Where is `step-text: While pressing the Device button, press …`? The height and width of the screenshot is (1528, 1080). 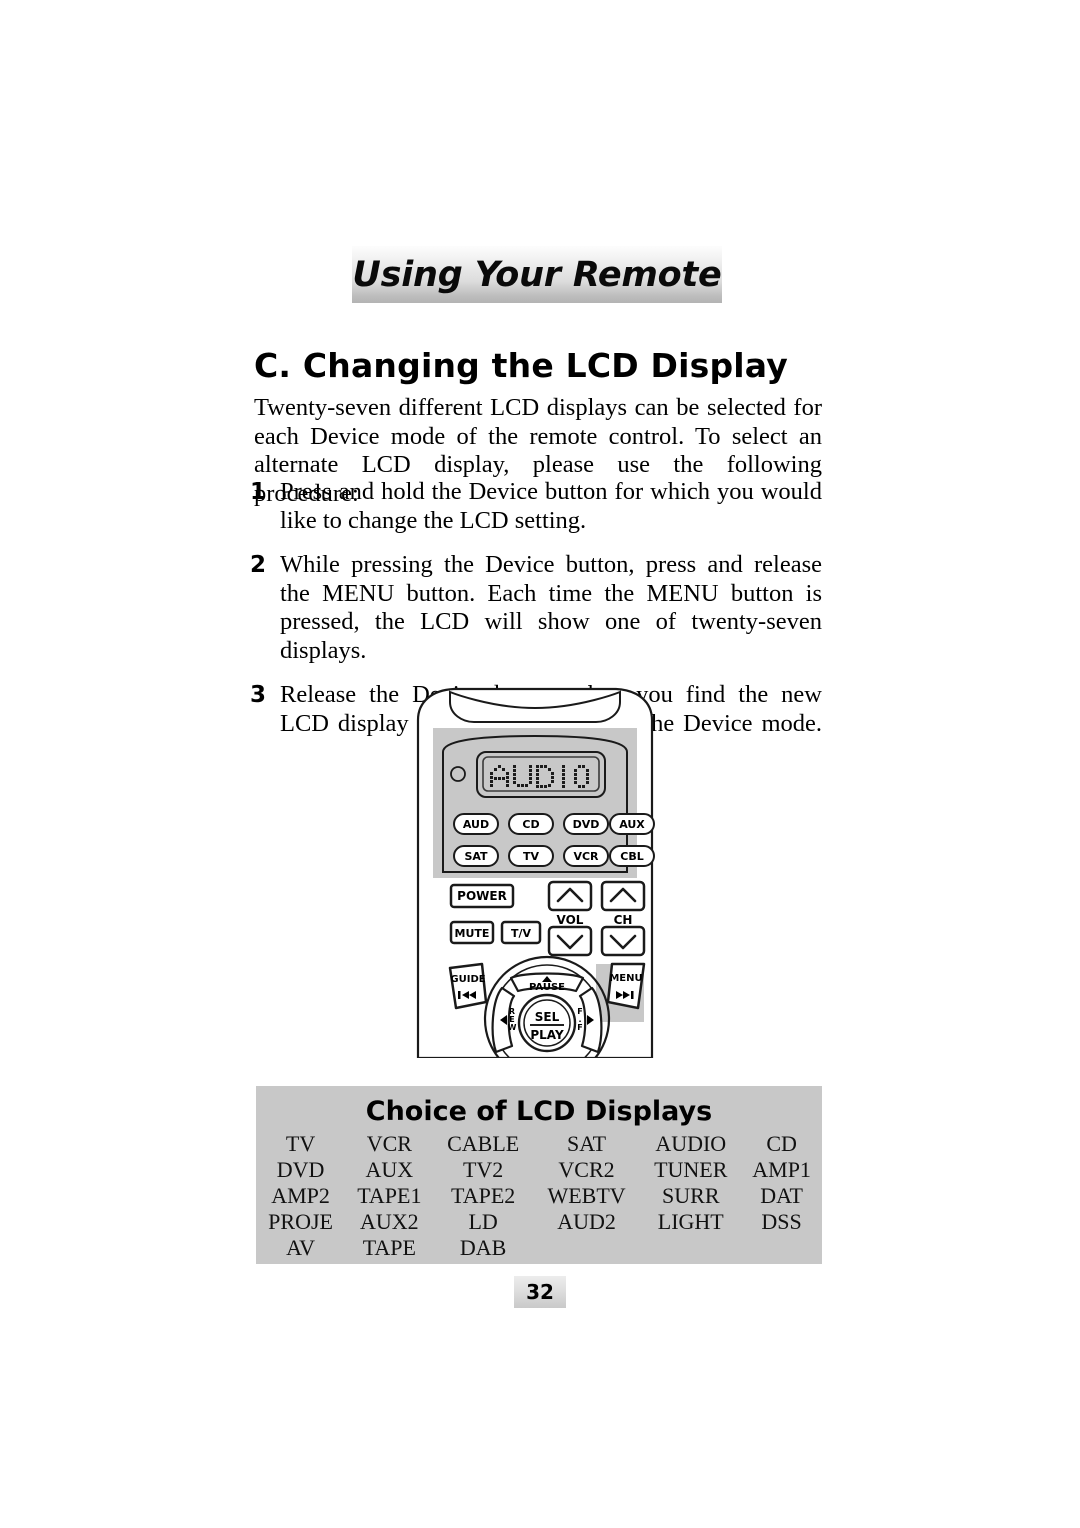 step-text: While pressing the Device button, press … is located at coordinates (551, 607).